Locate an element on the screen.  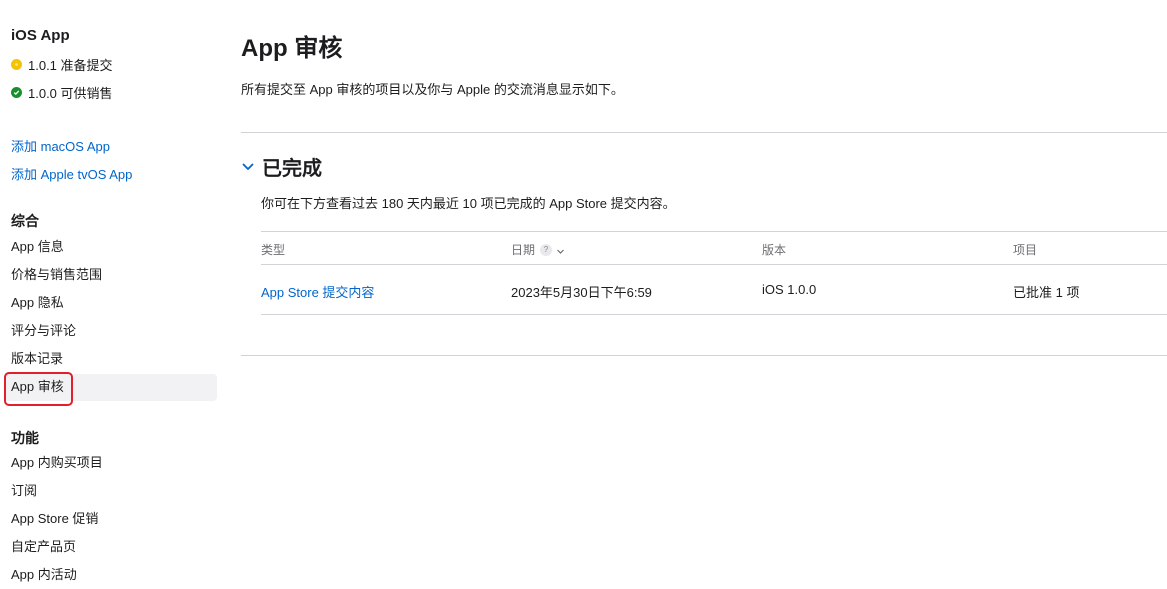
section-title: 已完成 is located at coordinates (292, 169).